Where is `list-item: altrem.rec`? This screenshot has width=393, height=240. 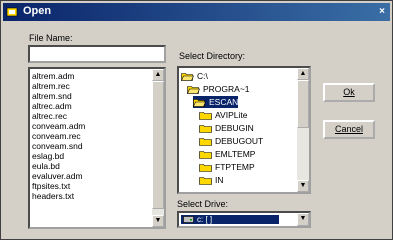
list-item: altrem.rec is located at coordinates (97, 86).